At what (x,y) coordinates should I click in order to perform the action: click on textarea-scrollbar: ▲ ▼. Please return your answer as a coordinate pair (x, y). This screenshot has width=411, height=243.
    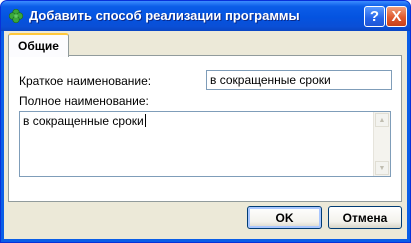
    Looking at the image, I should click on (381, 144).